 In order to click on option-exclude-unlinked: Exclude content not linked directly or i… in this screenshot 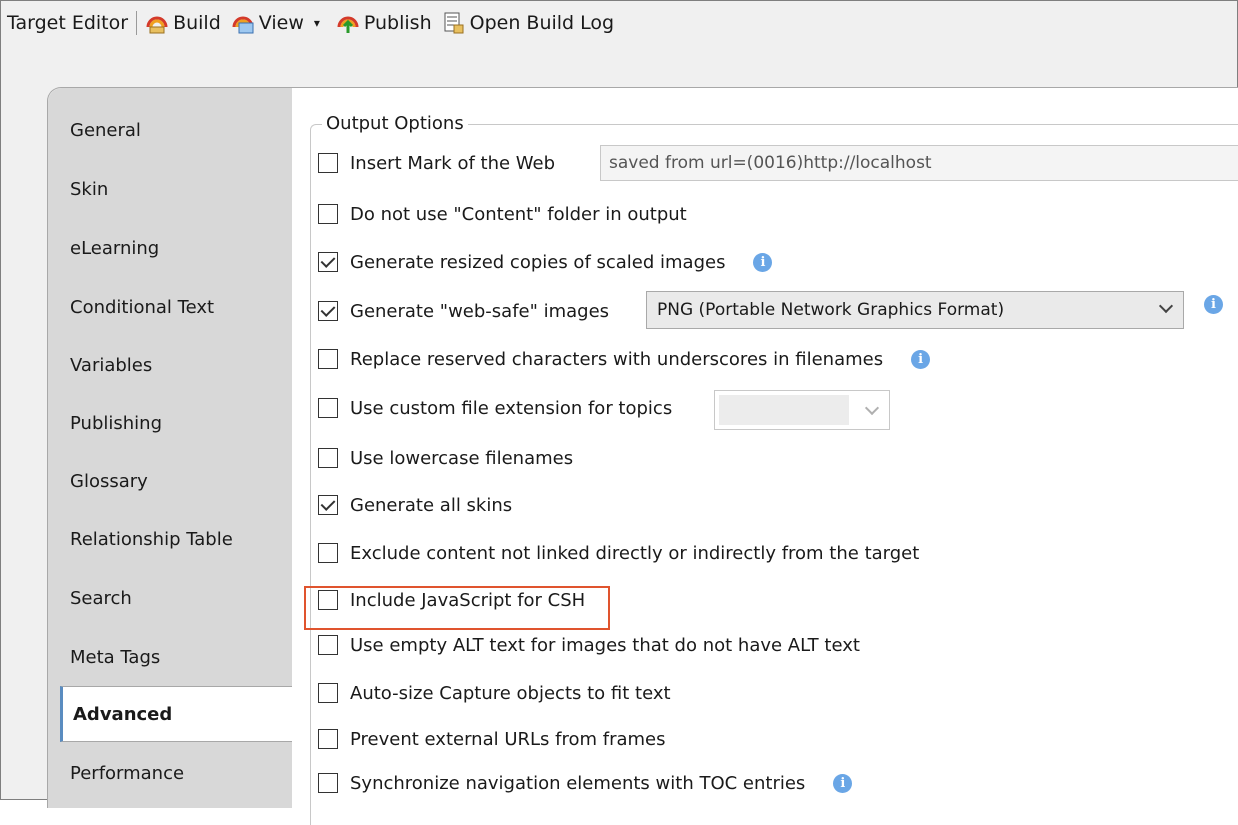, I will do `click(618, 553)`.